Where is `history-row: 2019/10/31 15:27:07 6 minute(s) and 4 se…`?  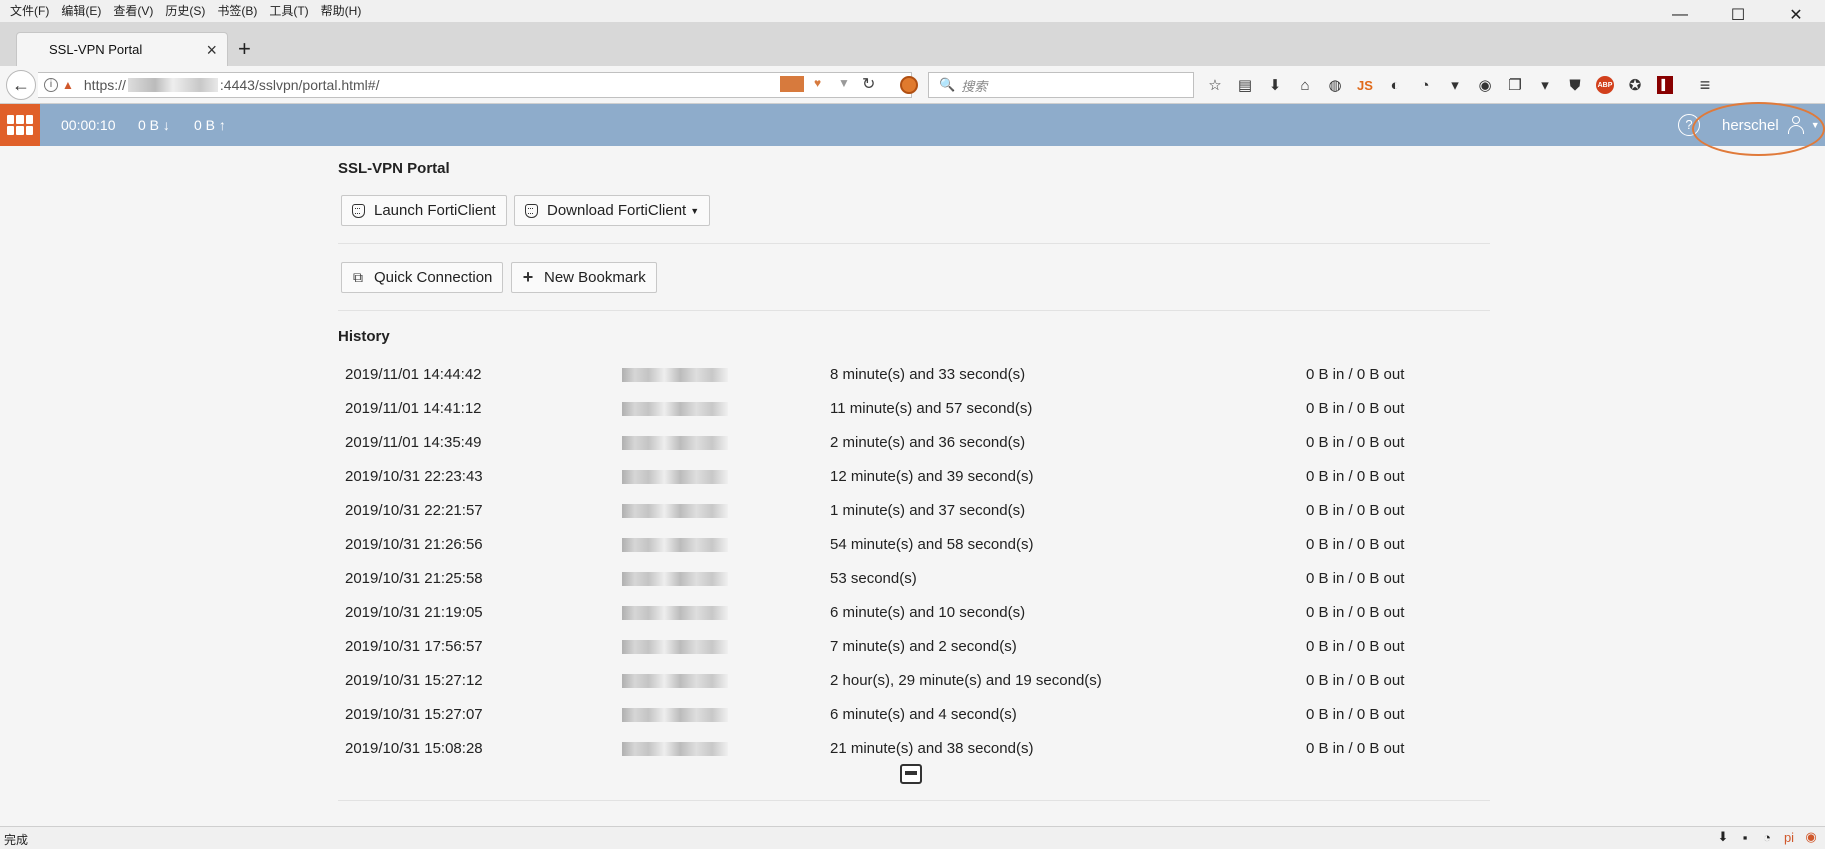 history-row: 2019/10/31 15:27:07 6 minute(s) and 4 se… is located at coordinates (914, 715).